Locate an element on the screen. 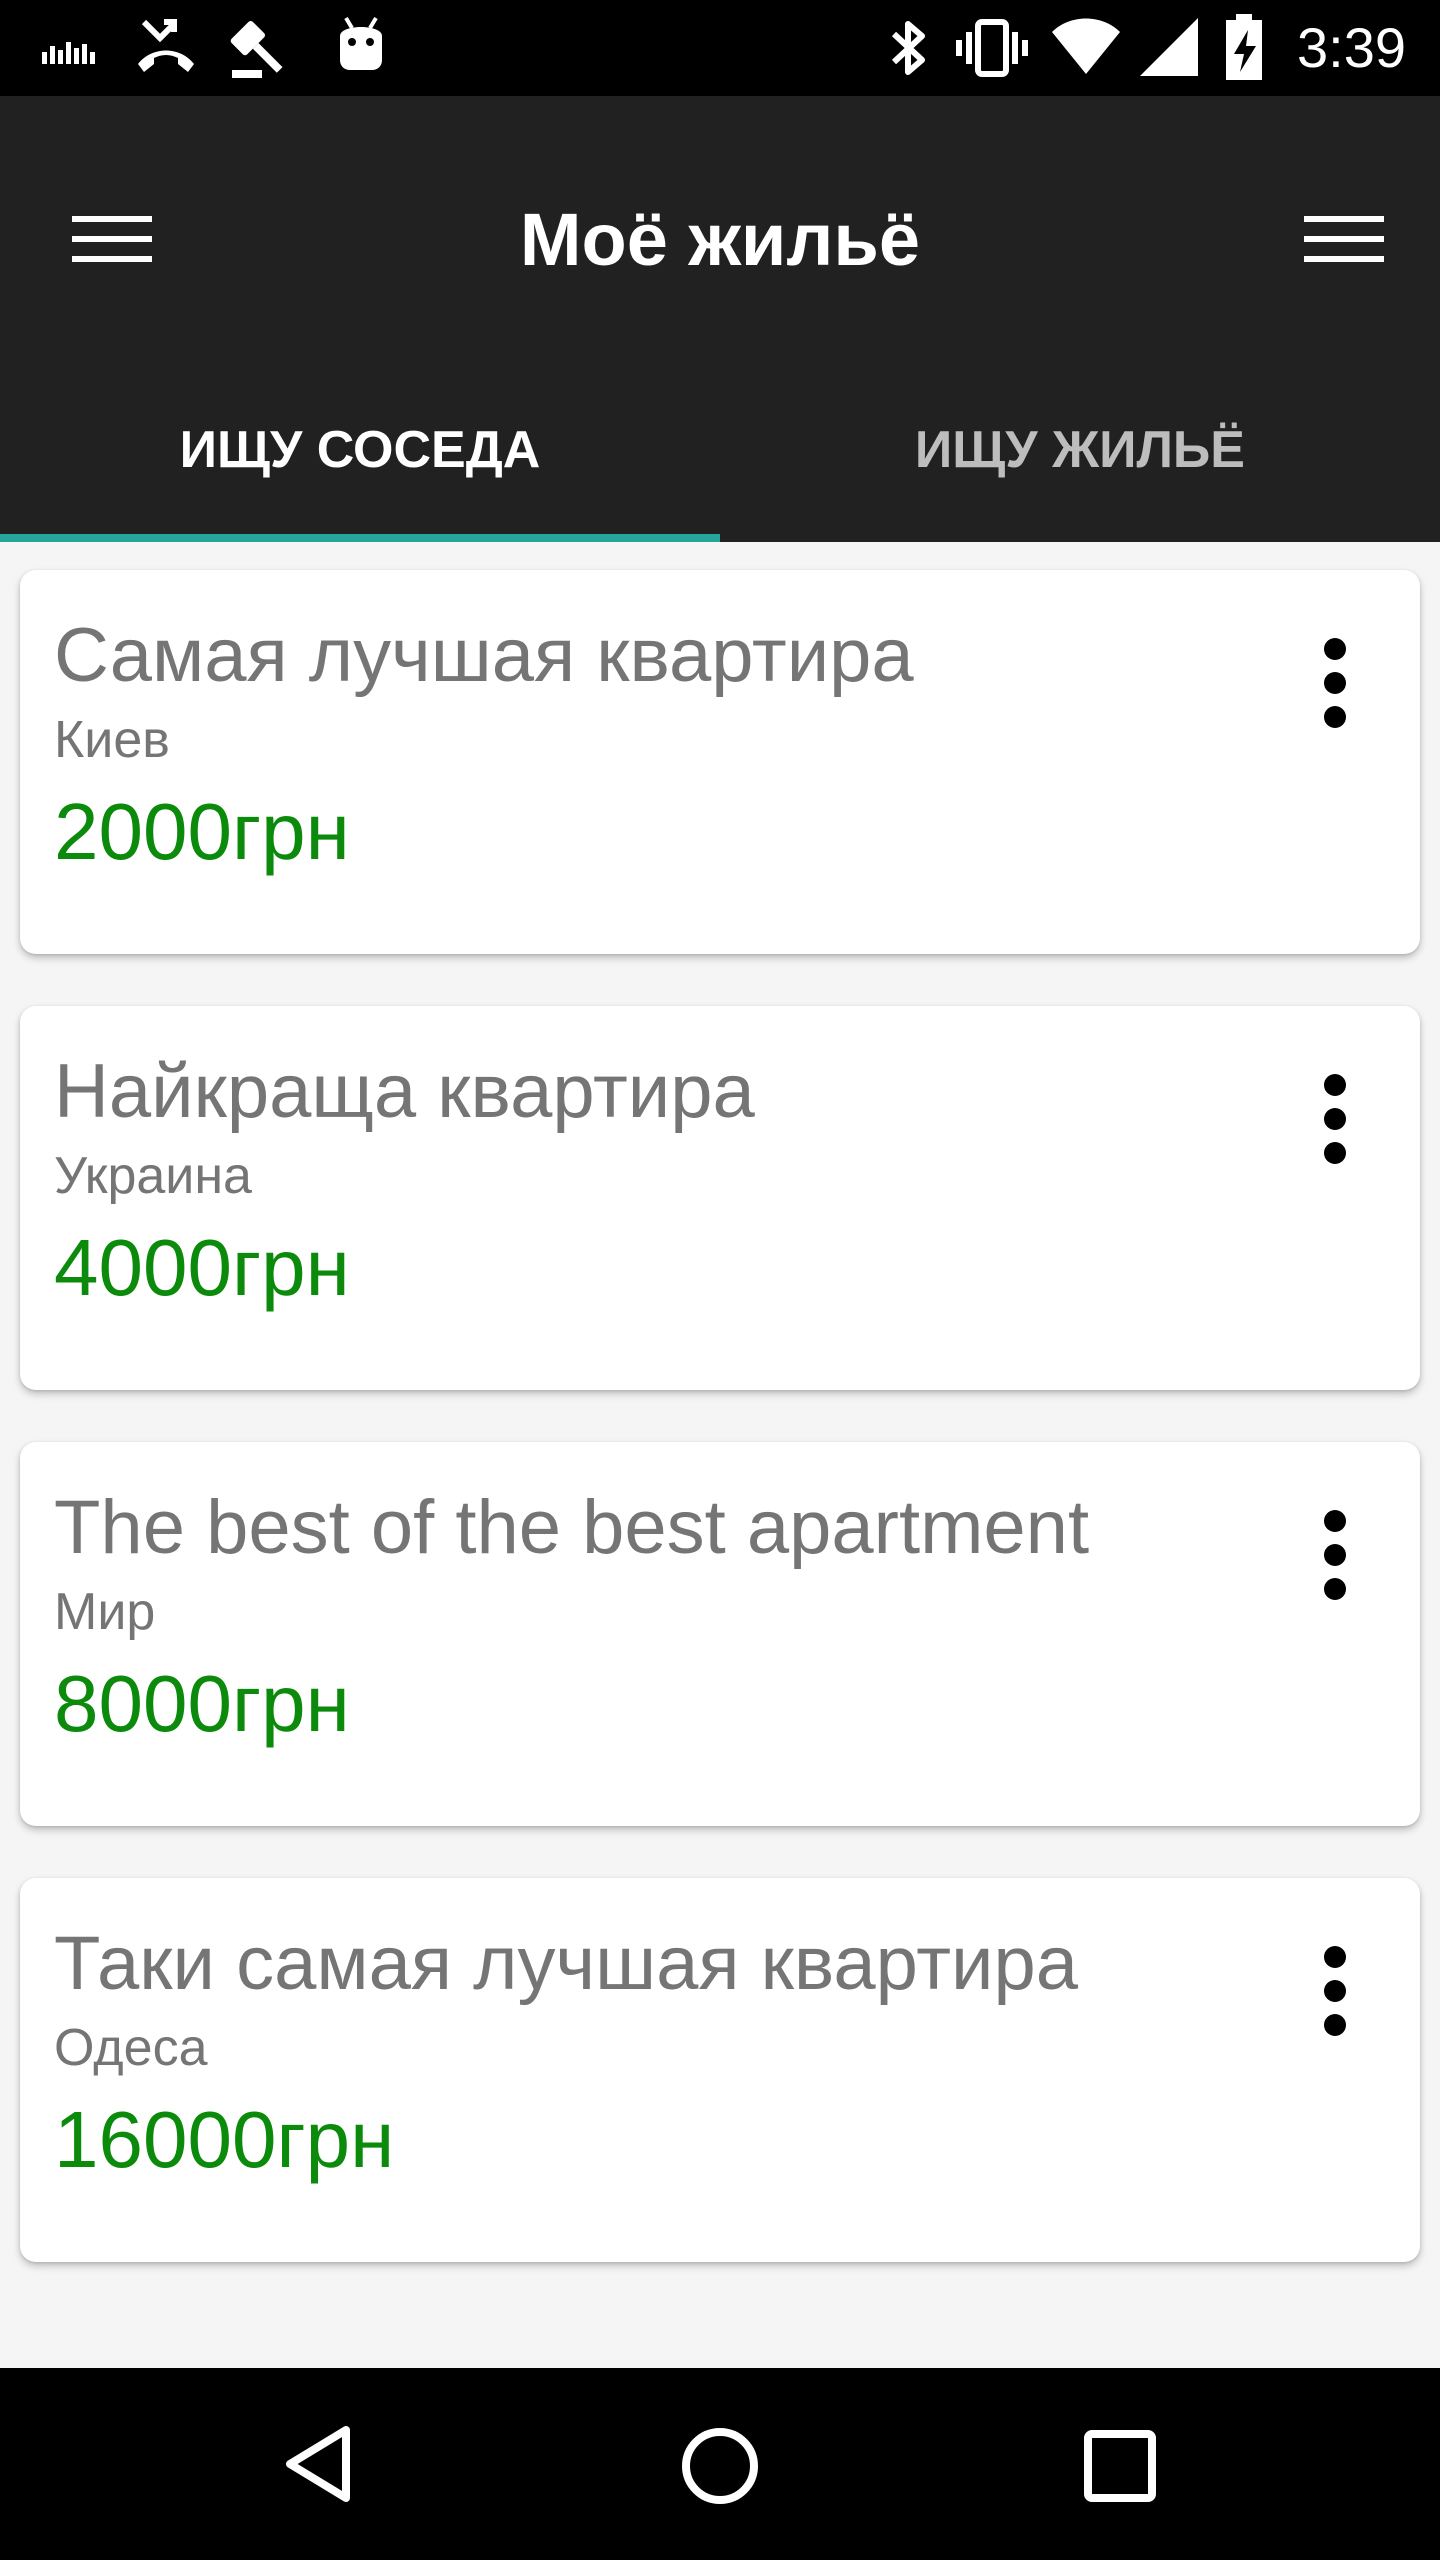  android-icon is located at coordinates (361, 43).